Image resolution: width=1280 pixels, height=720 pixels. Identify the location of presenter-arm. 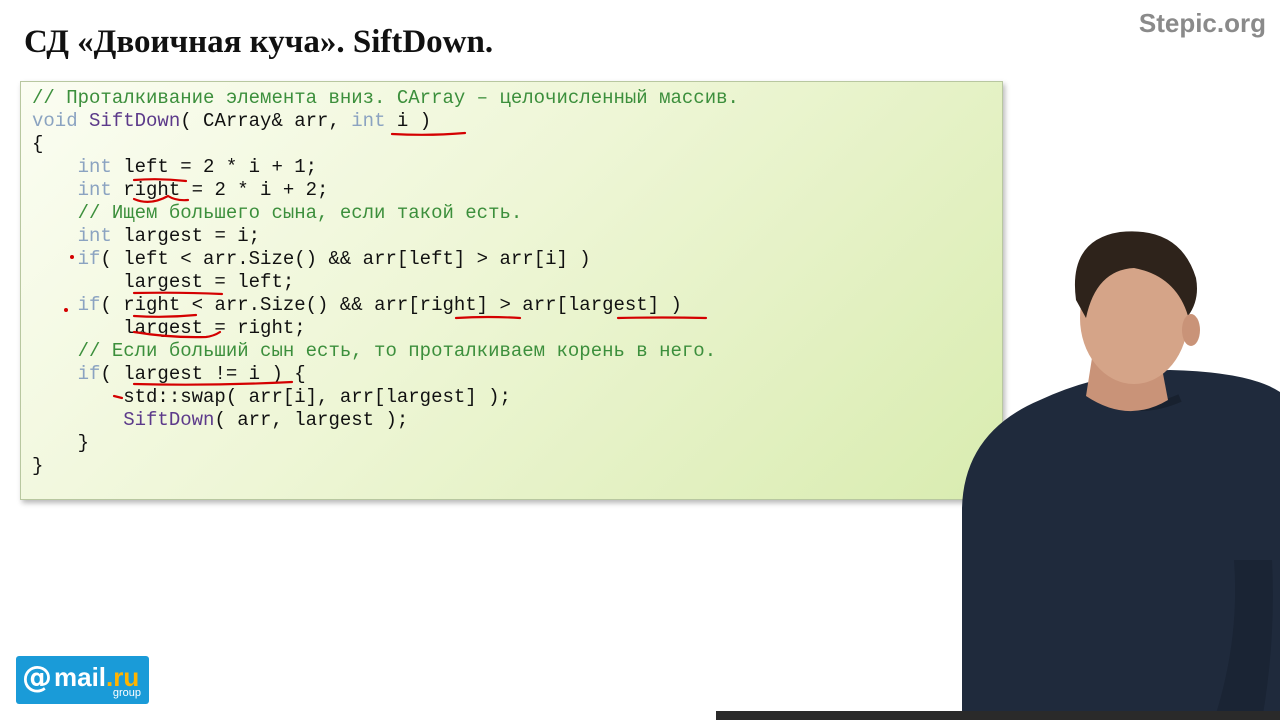
(1243, 640).